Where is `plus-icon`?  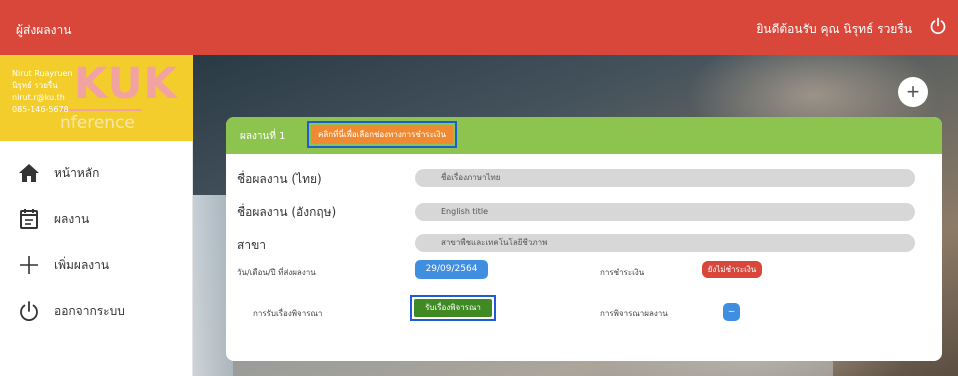
plus-icon is located at coordinates (29, 265).